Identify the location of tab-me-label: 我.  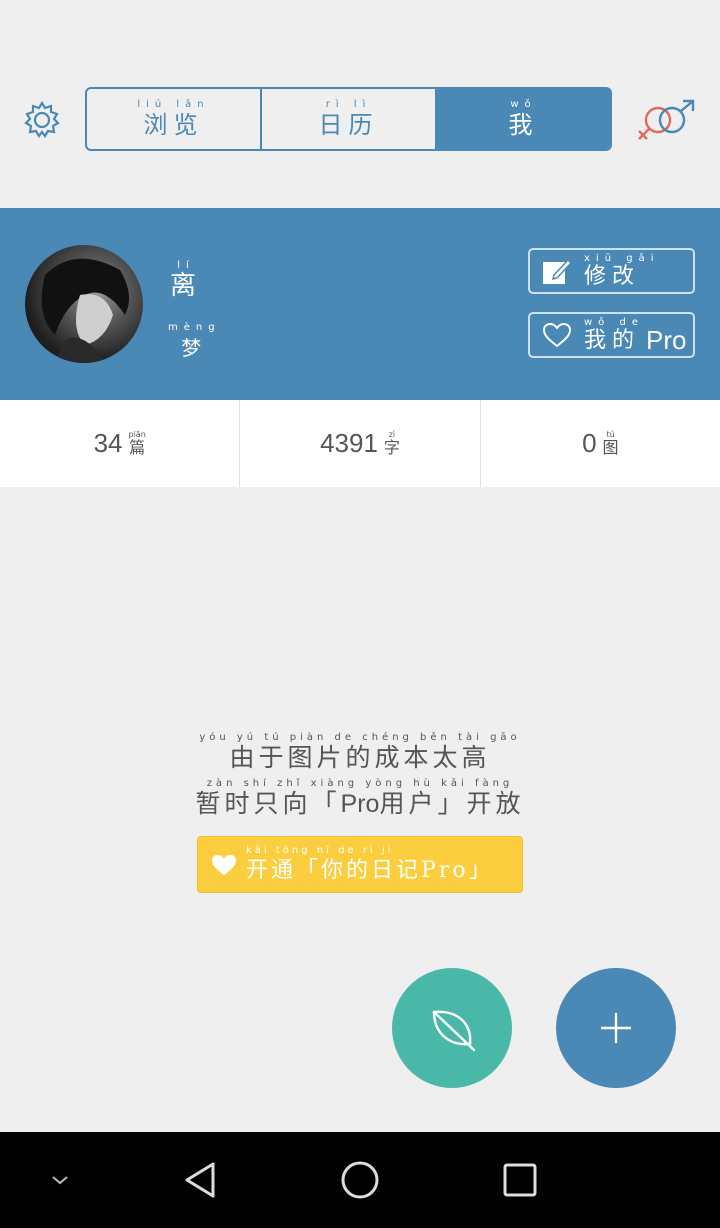
(523, 125).